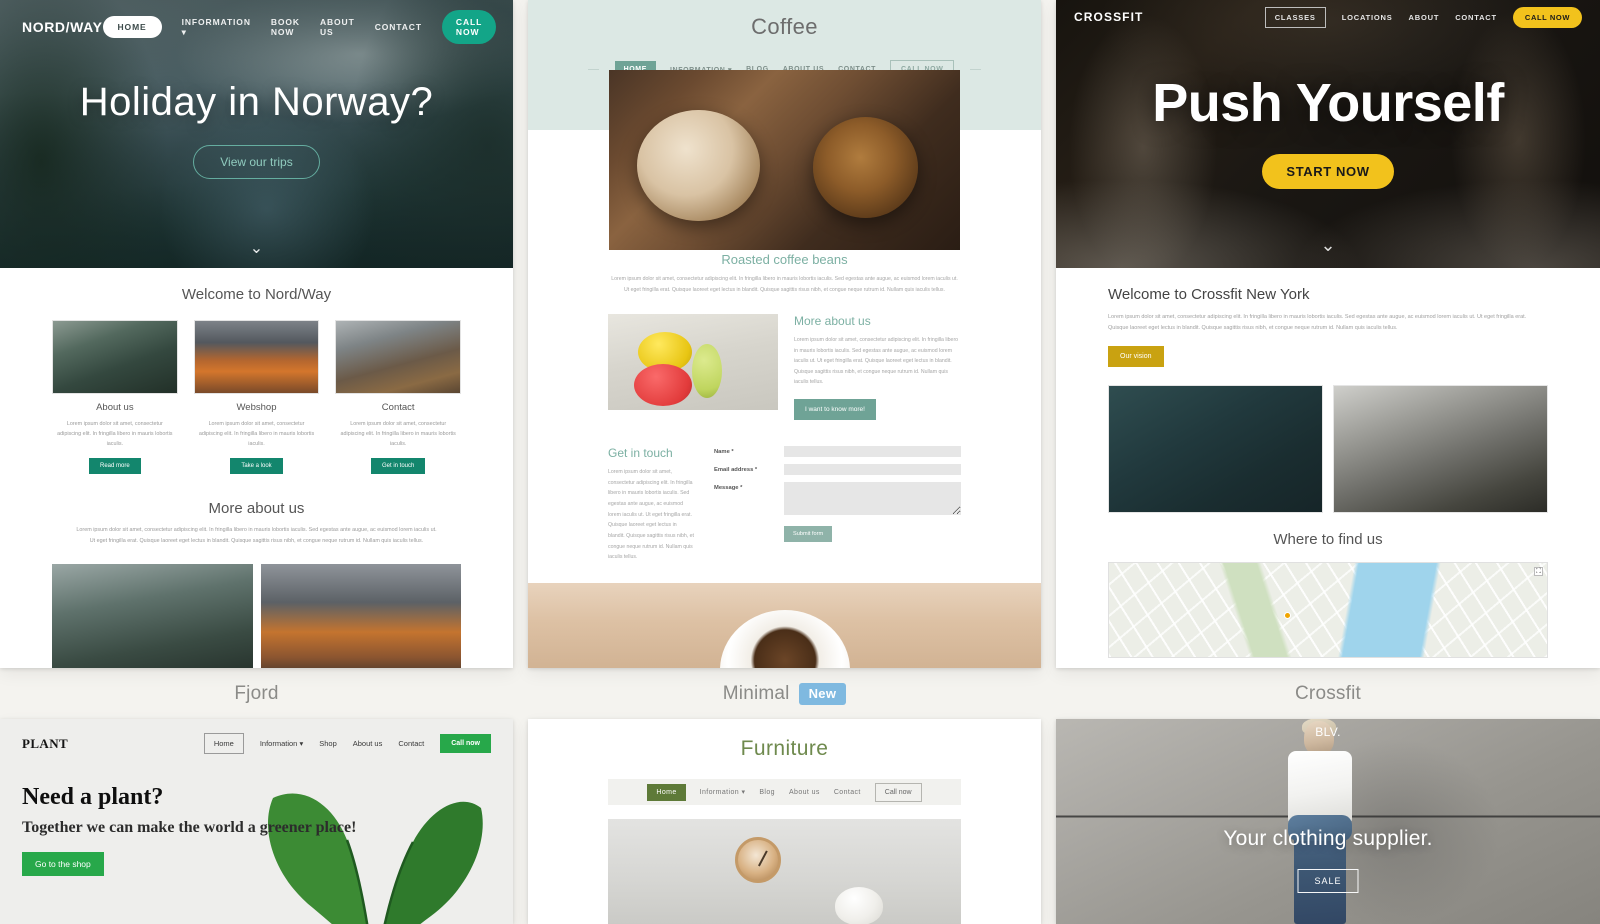 This screenshot has width=1600, height=924. Describe the element at coordinates (784, 259) in the screenshot. I see `minimal-section-title: Roasted coffee beans` at that location.